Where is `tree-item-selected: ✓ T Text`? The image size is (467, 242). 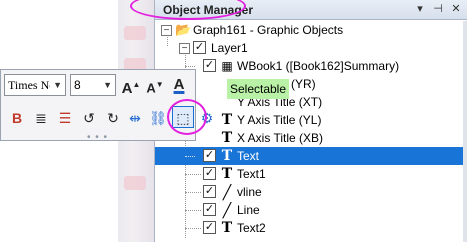 tree-item-selected: ✓ T Text is located at coordinates (309, 156).